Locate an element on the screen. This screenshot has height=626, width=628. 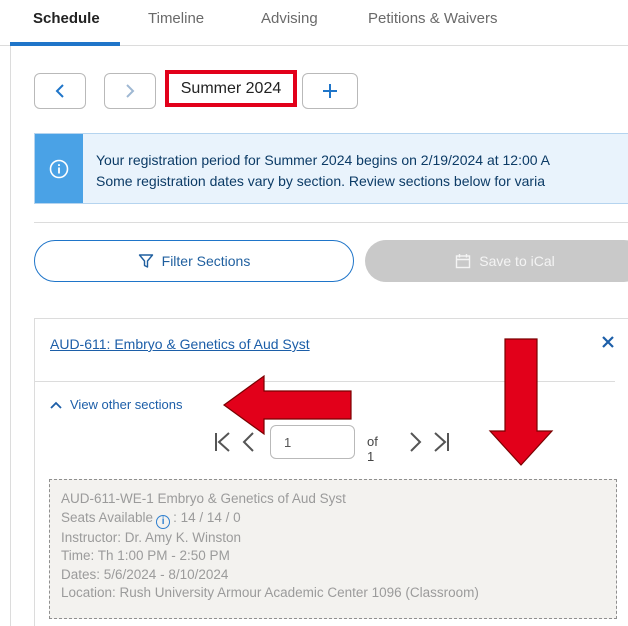
calendar-icon is located at coordinates (463, 261).